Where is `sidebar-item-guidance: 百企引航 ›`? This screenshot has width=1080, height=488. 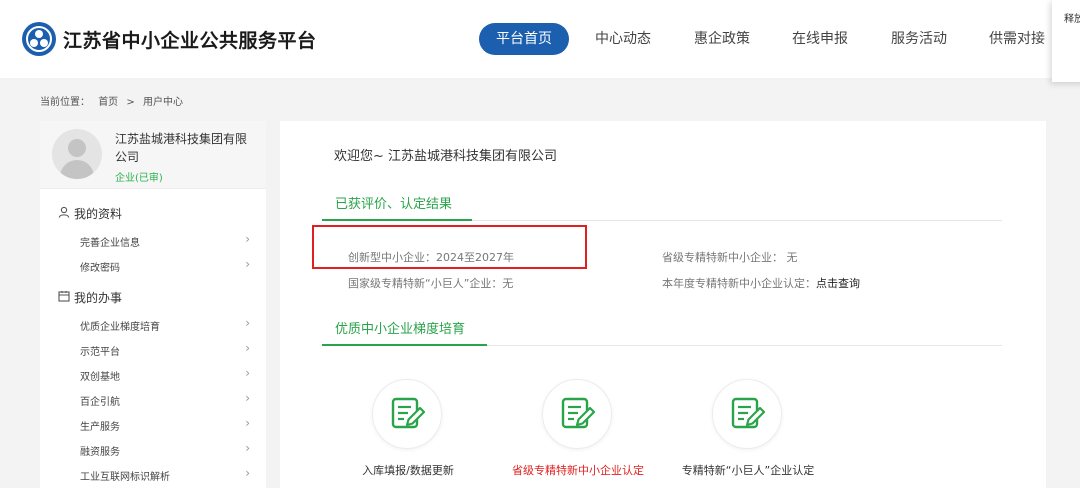 sidebar-item-guidance: 百企引航 › is located at coordinates (165, 399).